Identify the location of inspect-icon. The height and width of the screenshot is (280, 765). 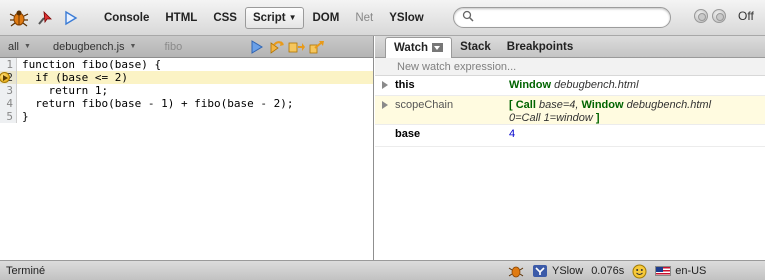
(45, 18).